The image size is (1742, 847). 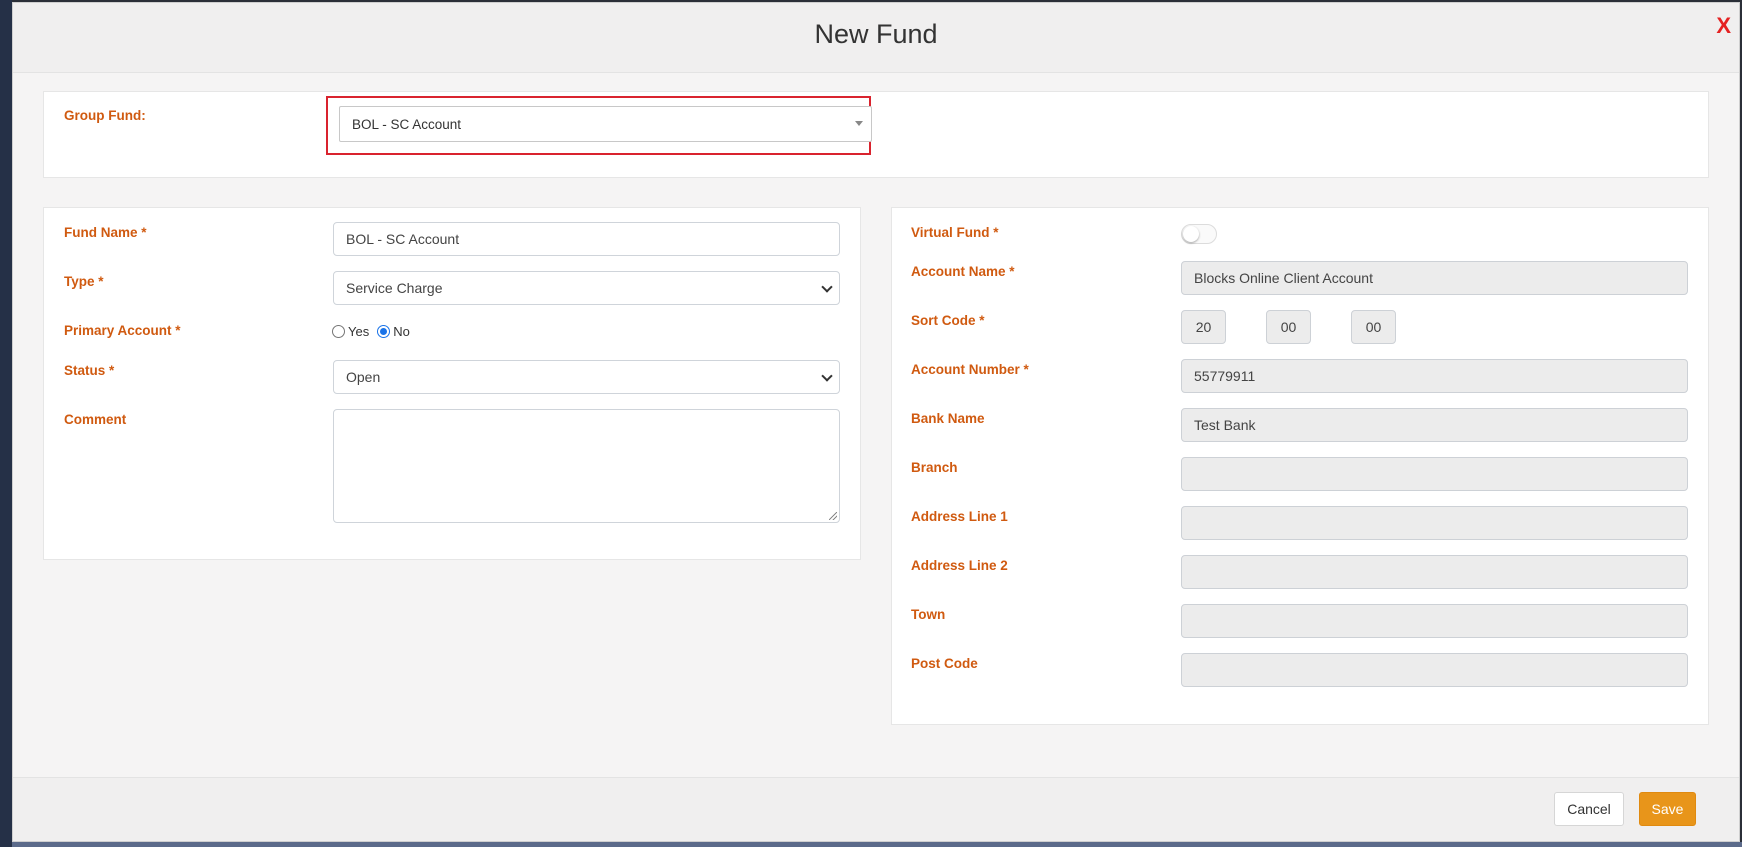 I want to click on cancel-button: Cancel, so click(x=1589, y=809).